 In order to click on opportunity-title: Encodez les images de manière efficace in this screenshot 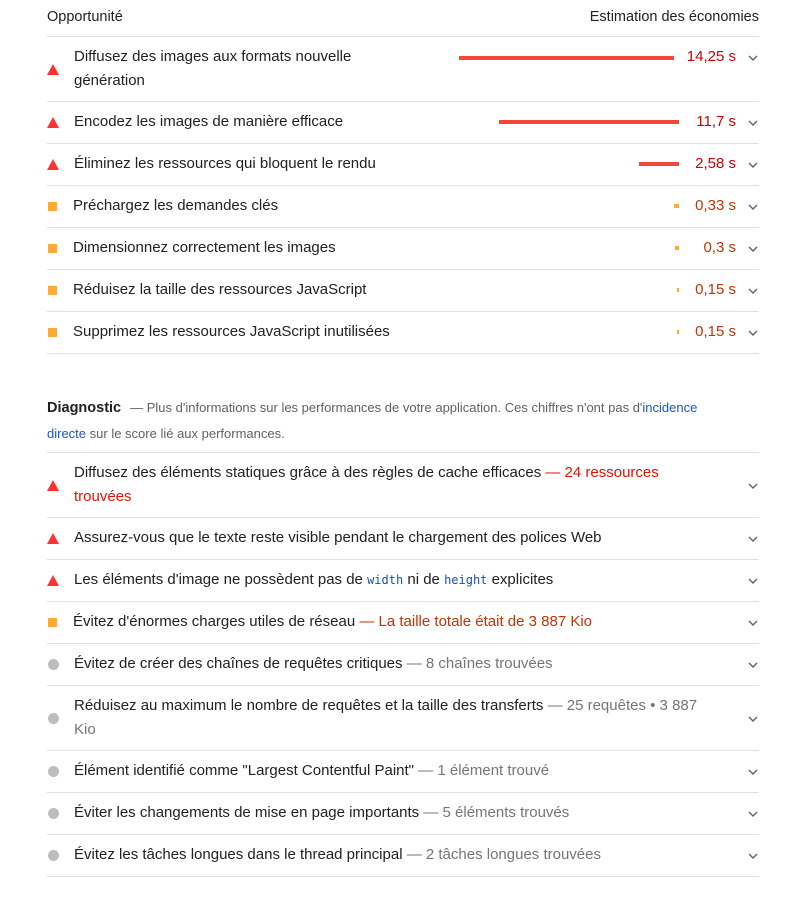, I will do `click(209, 121)`.